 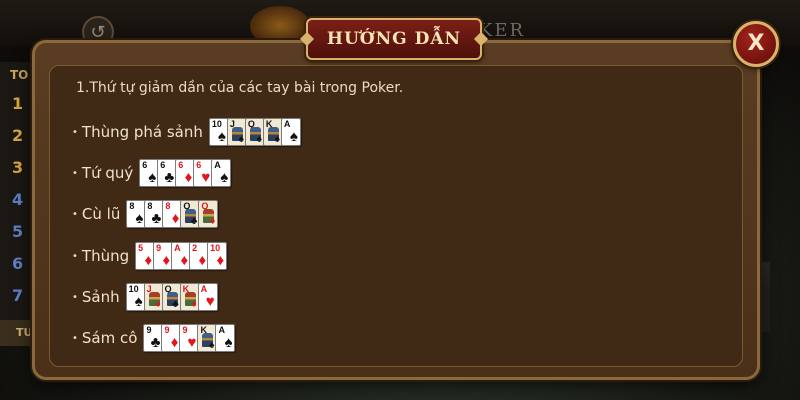 I want to click on leaderboard-rank: 3, so click(x=18, y=167).